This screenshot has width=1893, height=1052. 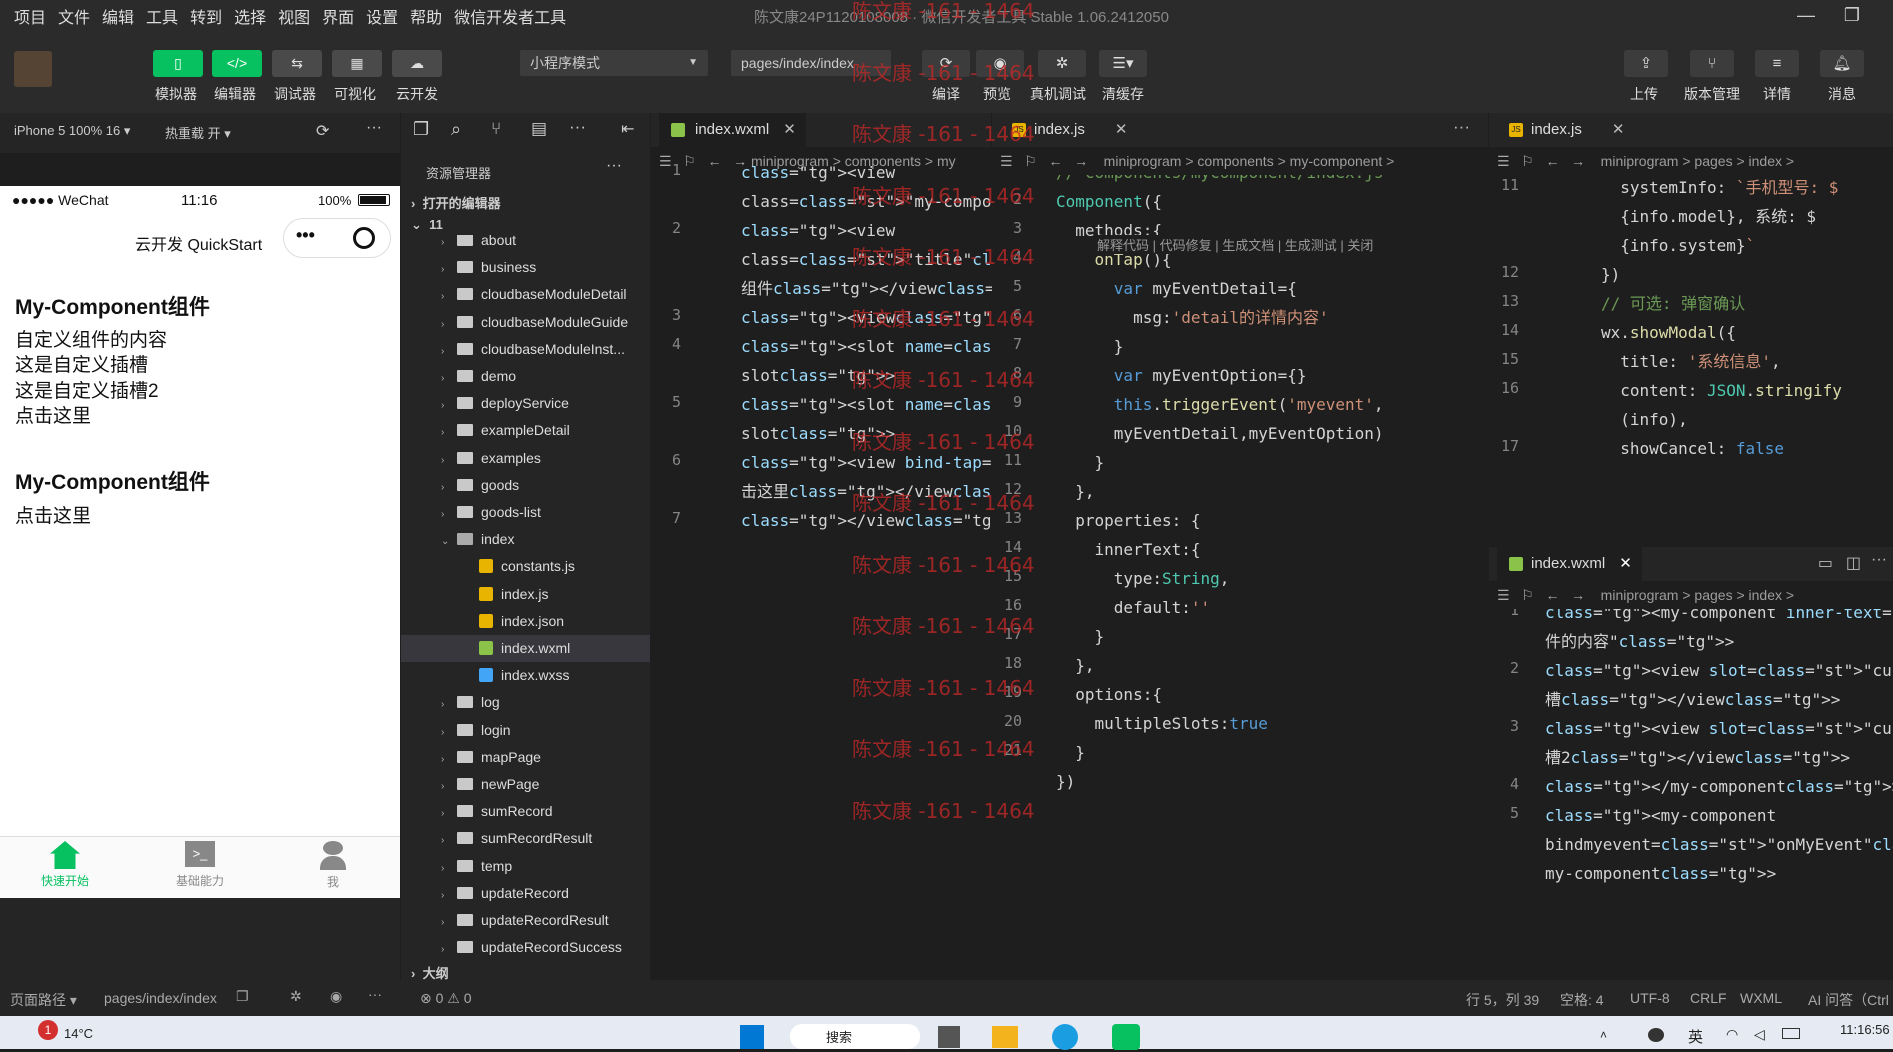 I want to click on clock: 11:16:56, so click(x=1865, y=1029).